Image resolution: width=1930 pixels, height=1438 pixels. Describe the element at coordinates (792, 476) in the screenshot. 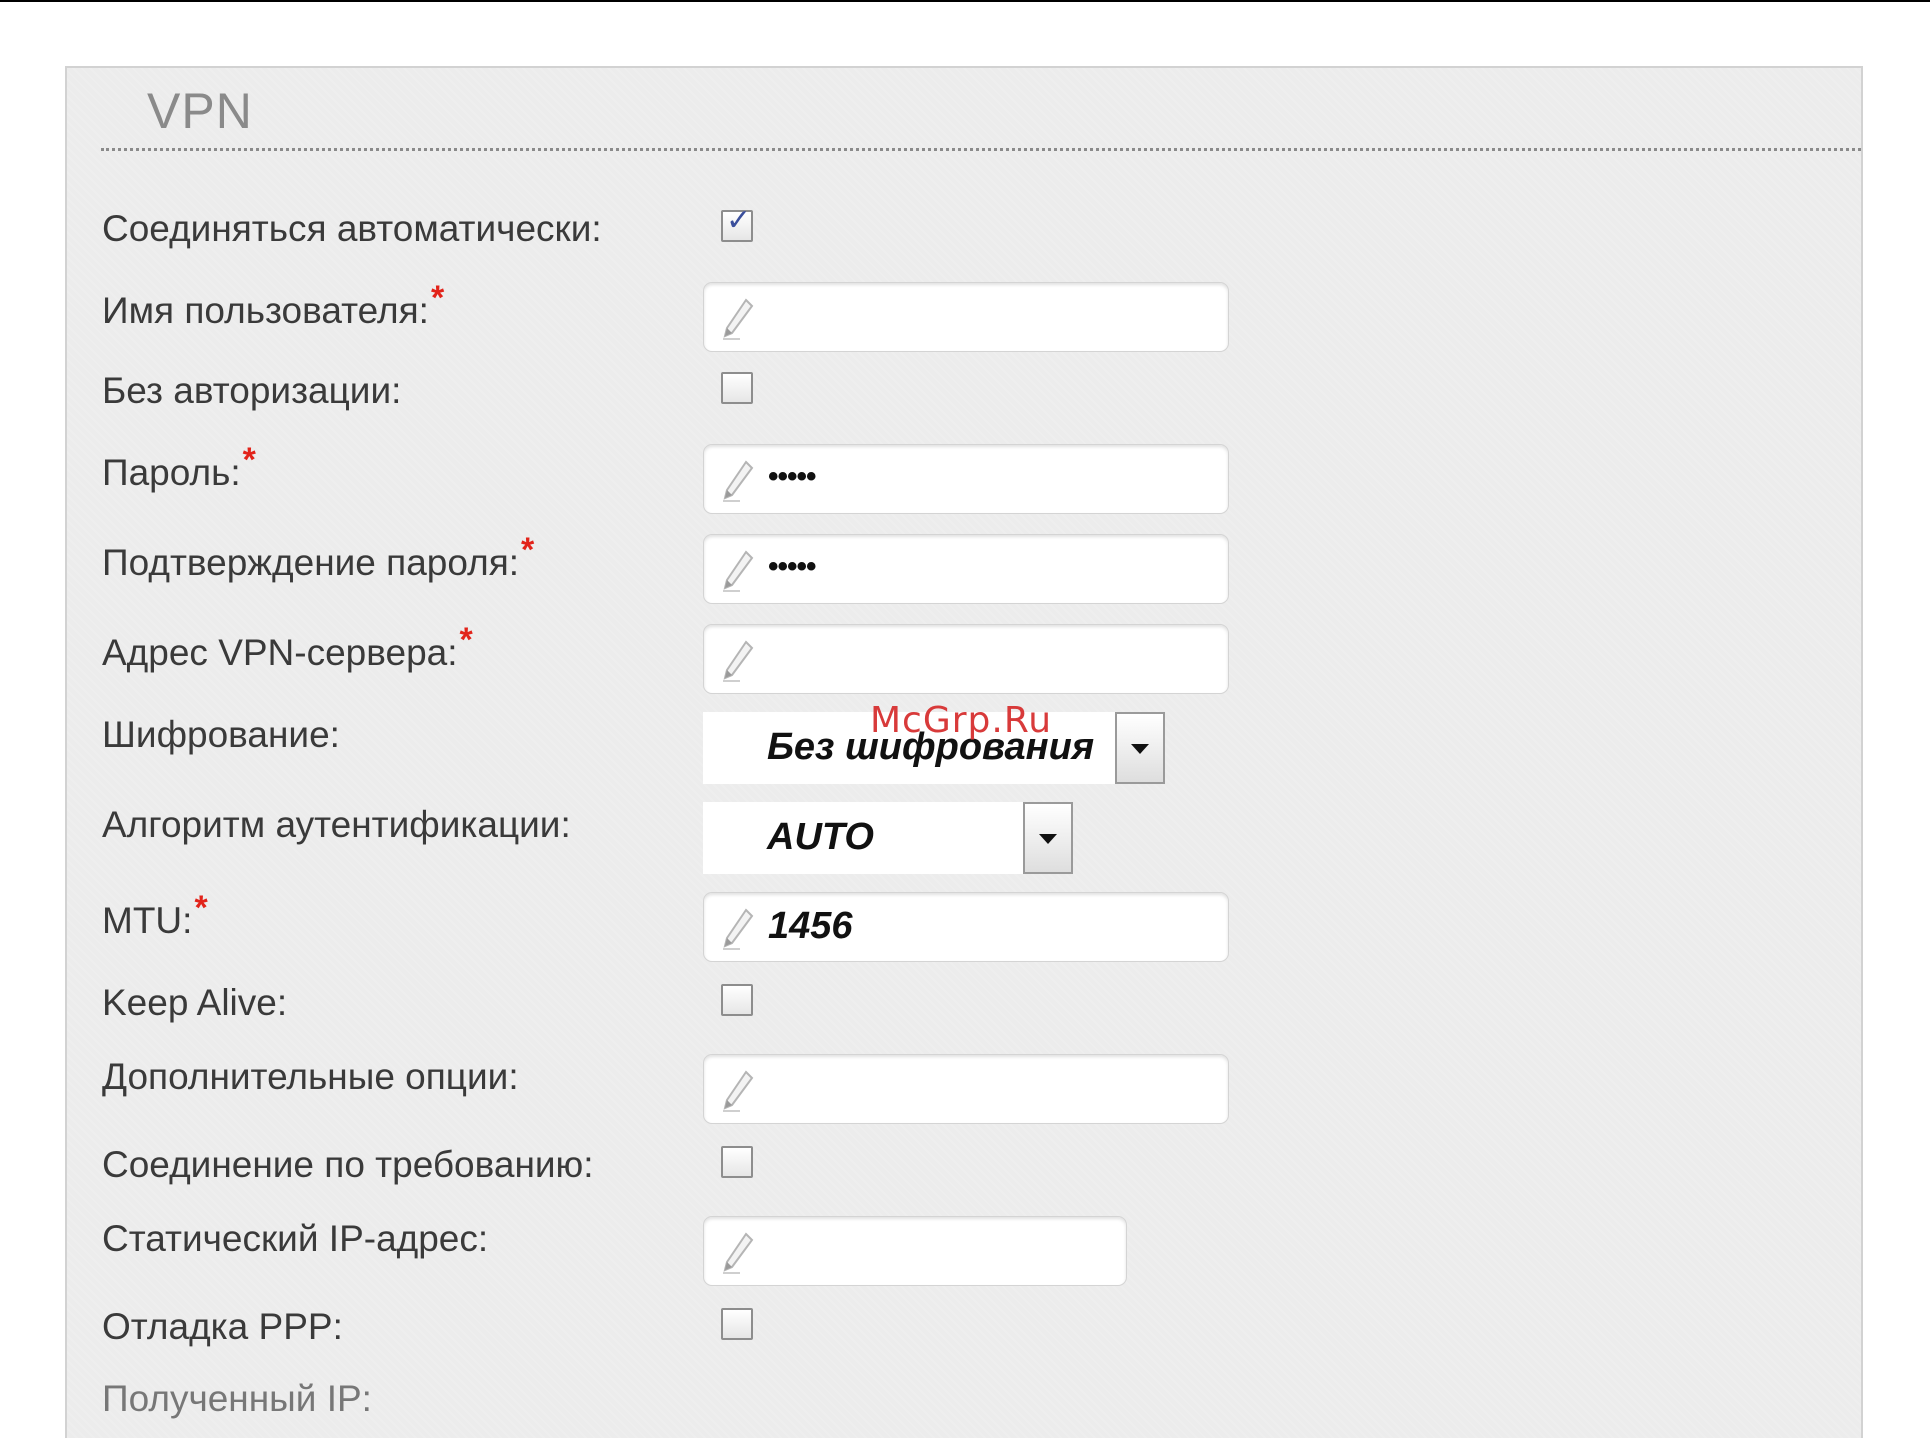

I see `password-value: •••••` at that location.